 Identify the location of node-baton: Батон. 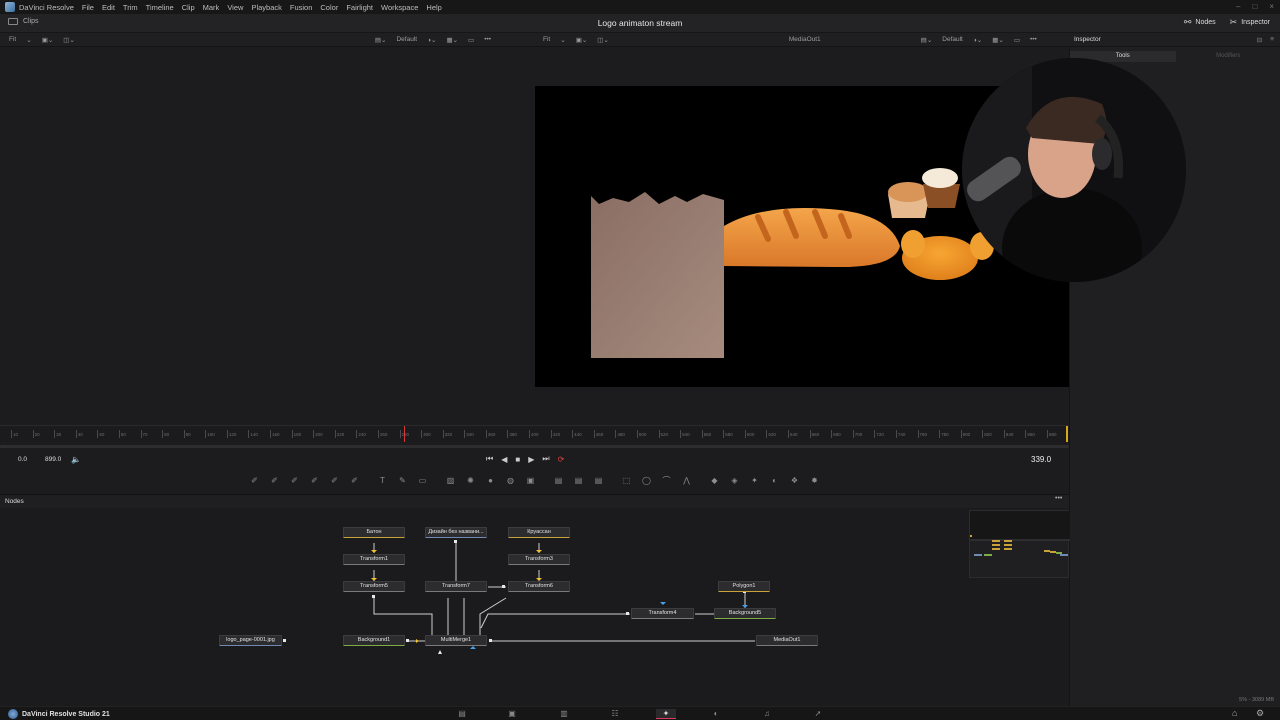
(374, 532).